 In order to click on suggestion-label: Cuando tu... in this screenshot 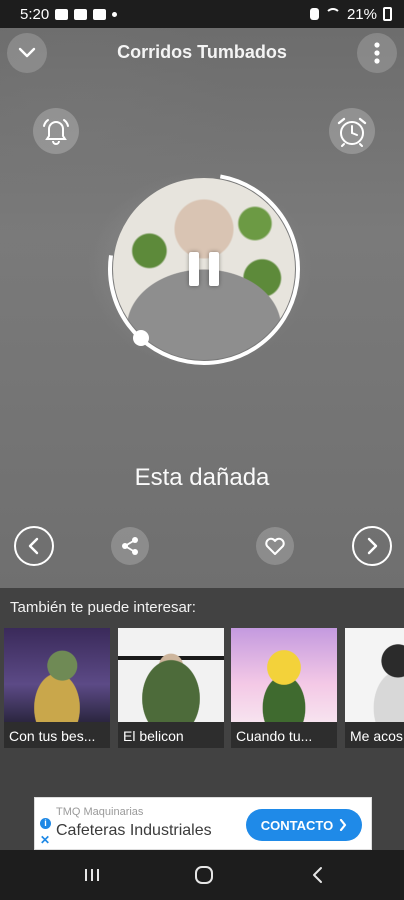, I will do `click(274, 736)`.